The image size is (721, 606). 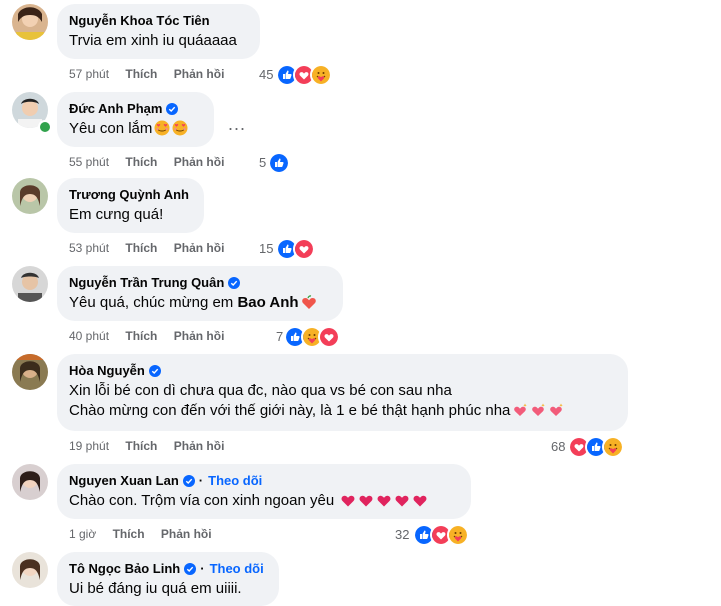 What do you see at coordinates (402, 534) in the screenshot?
I see `reaction-count: 32` at bounding box center [402, 534].